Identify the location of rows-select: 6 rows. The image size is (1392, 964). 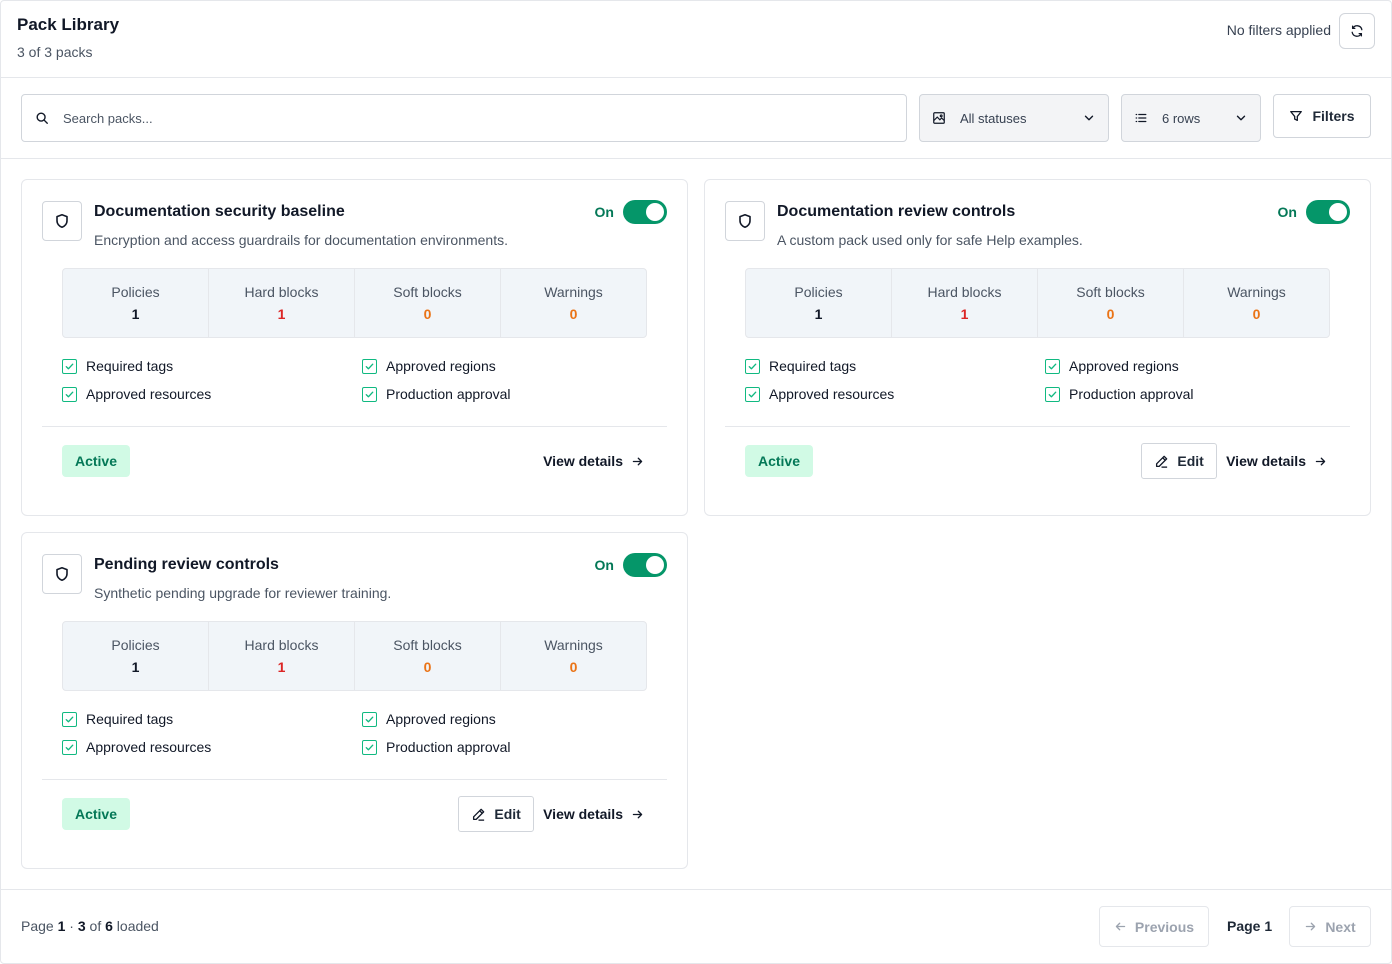
(1191, 118).